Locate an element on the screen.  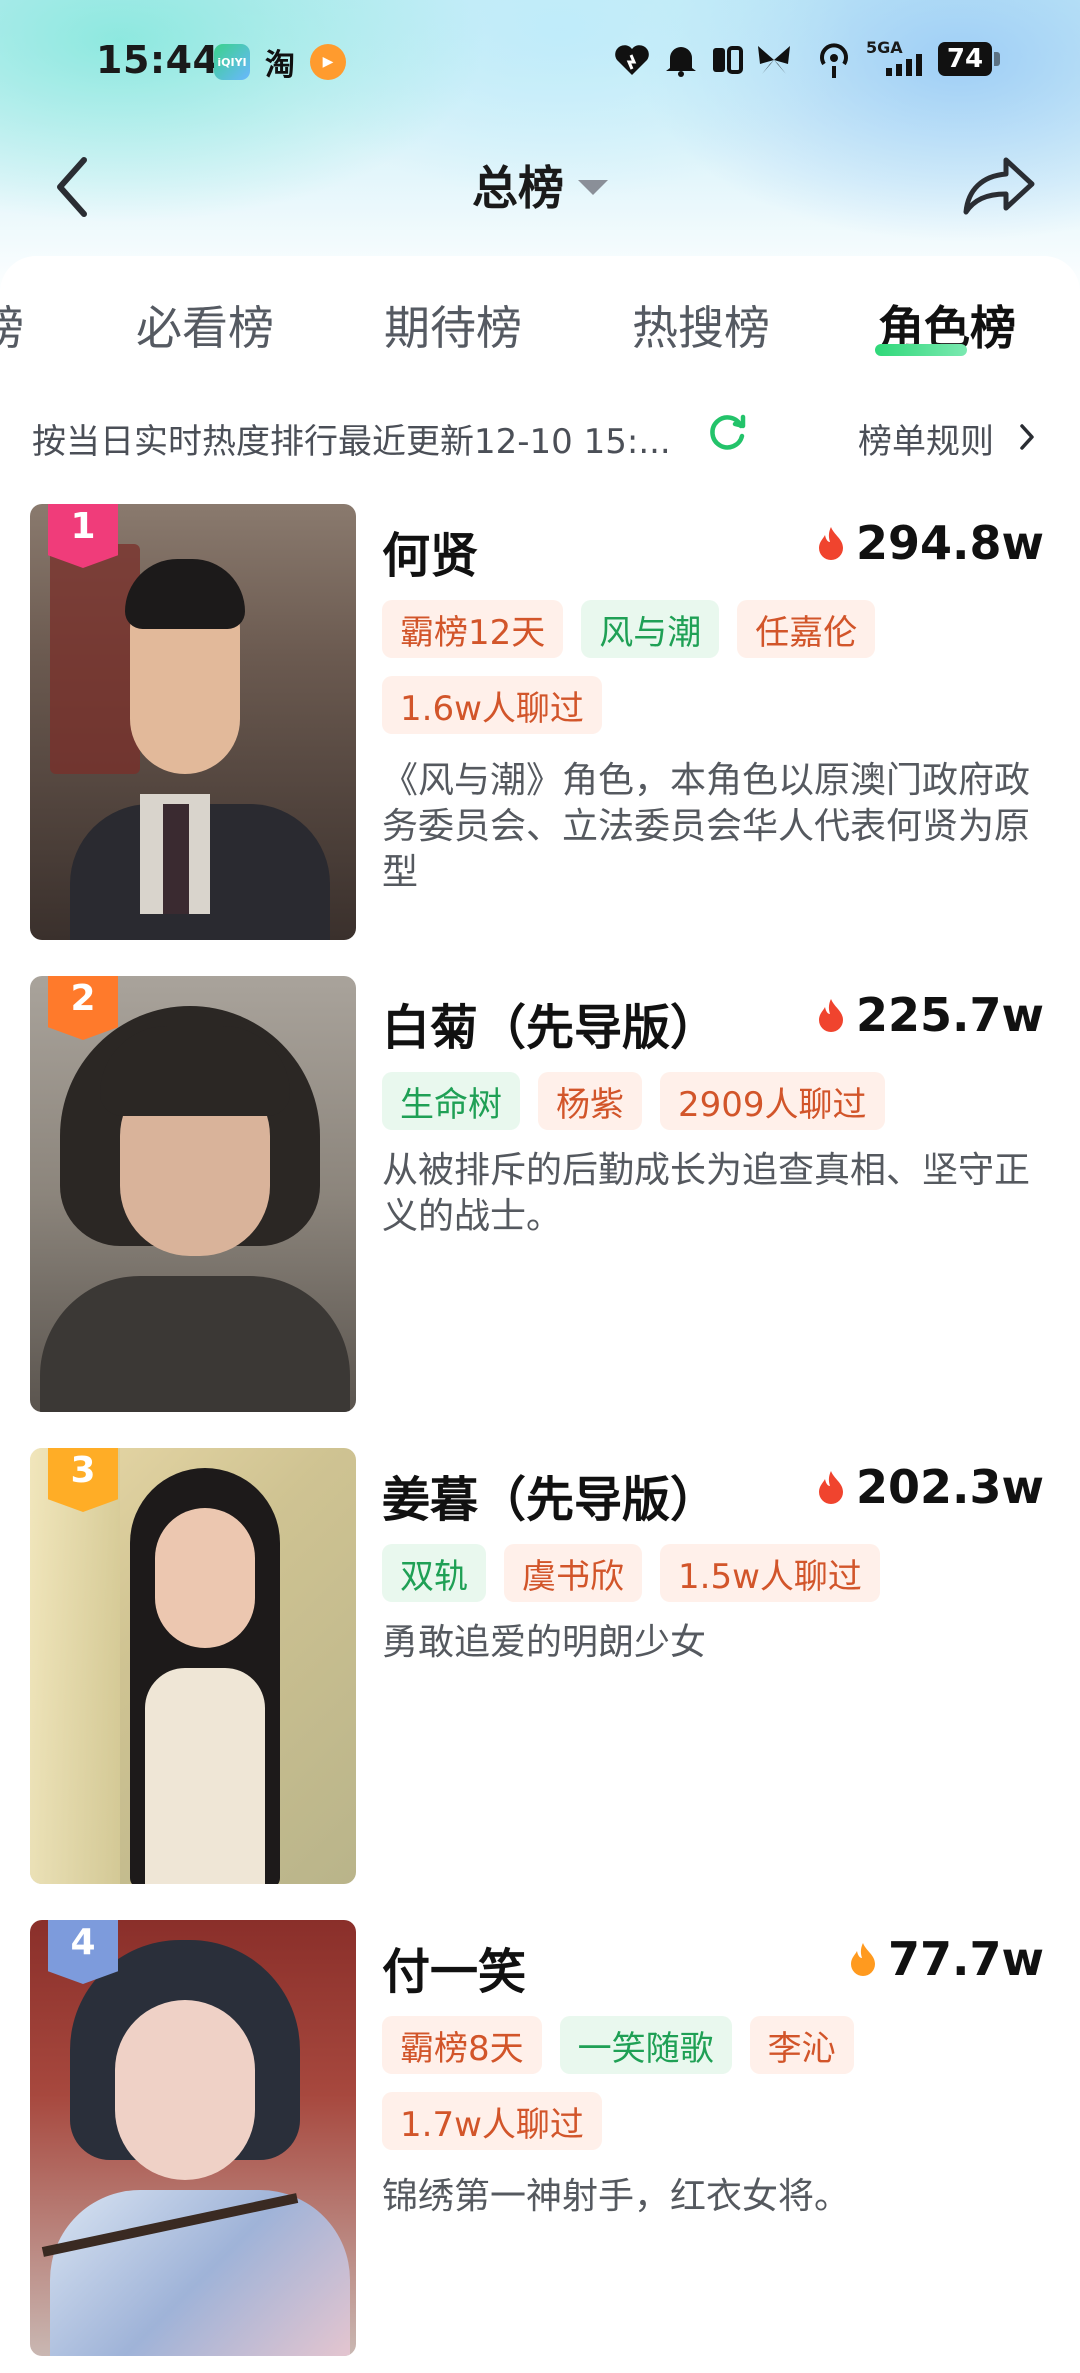
character-description: 勇敢追爱的明朗少女 is located at coordinates (544, 1642).